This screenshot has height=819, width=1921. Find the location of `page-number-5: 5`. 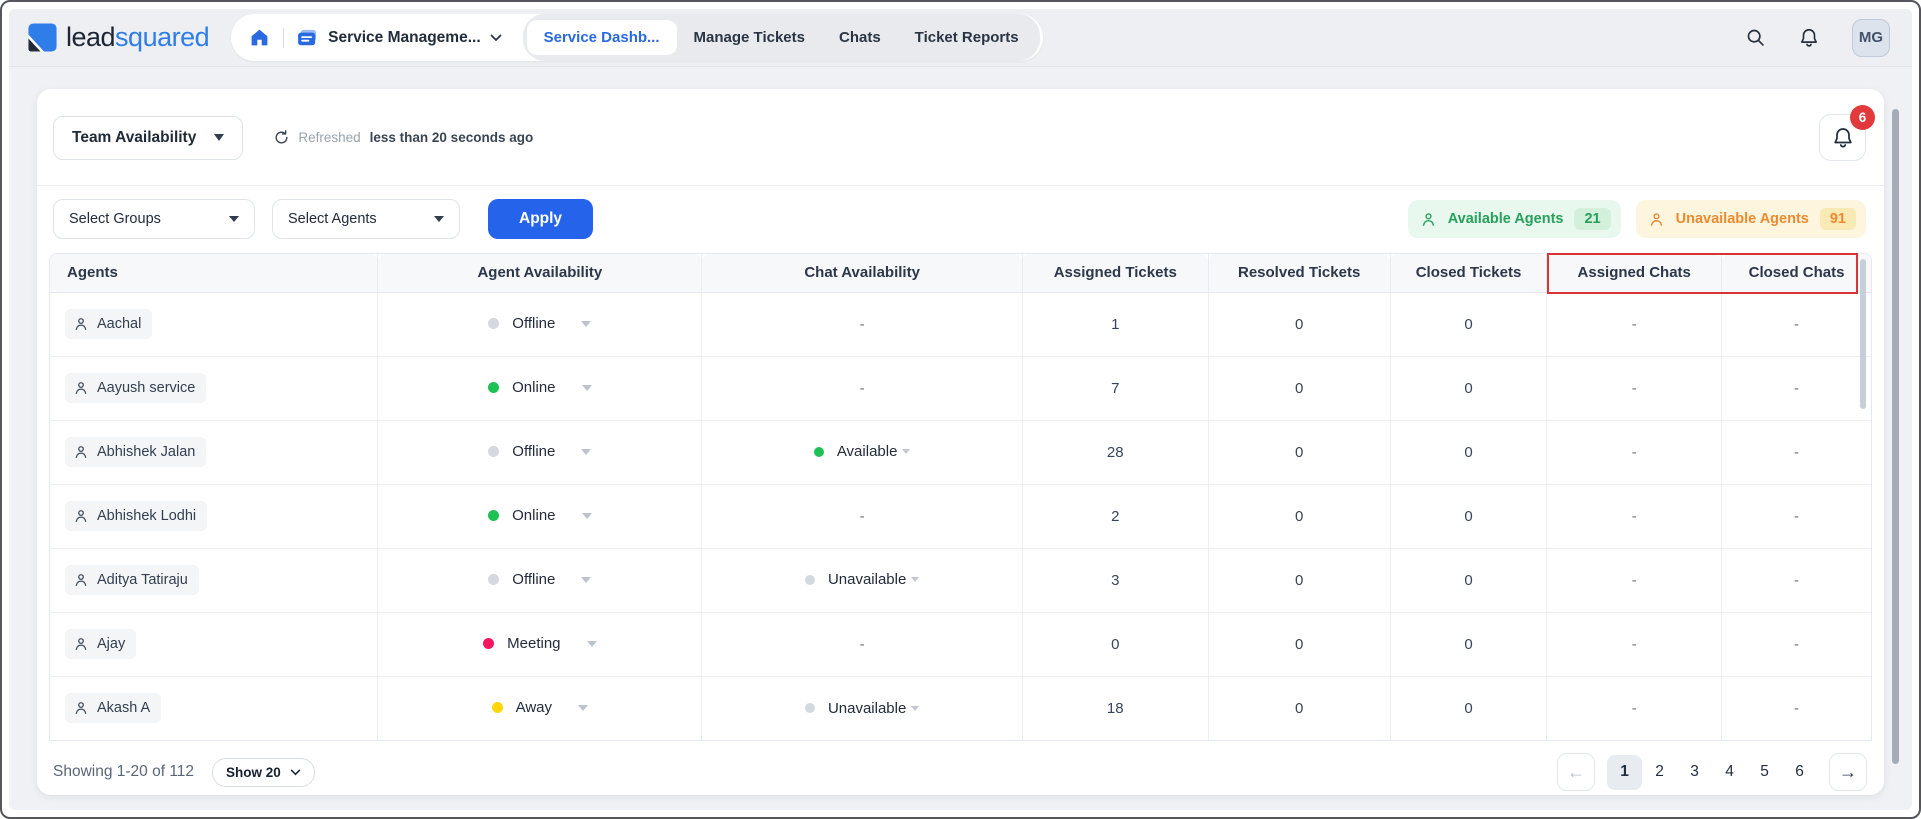

page-number-5: 5 is located at coordinates (1764, 772).